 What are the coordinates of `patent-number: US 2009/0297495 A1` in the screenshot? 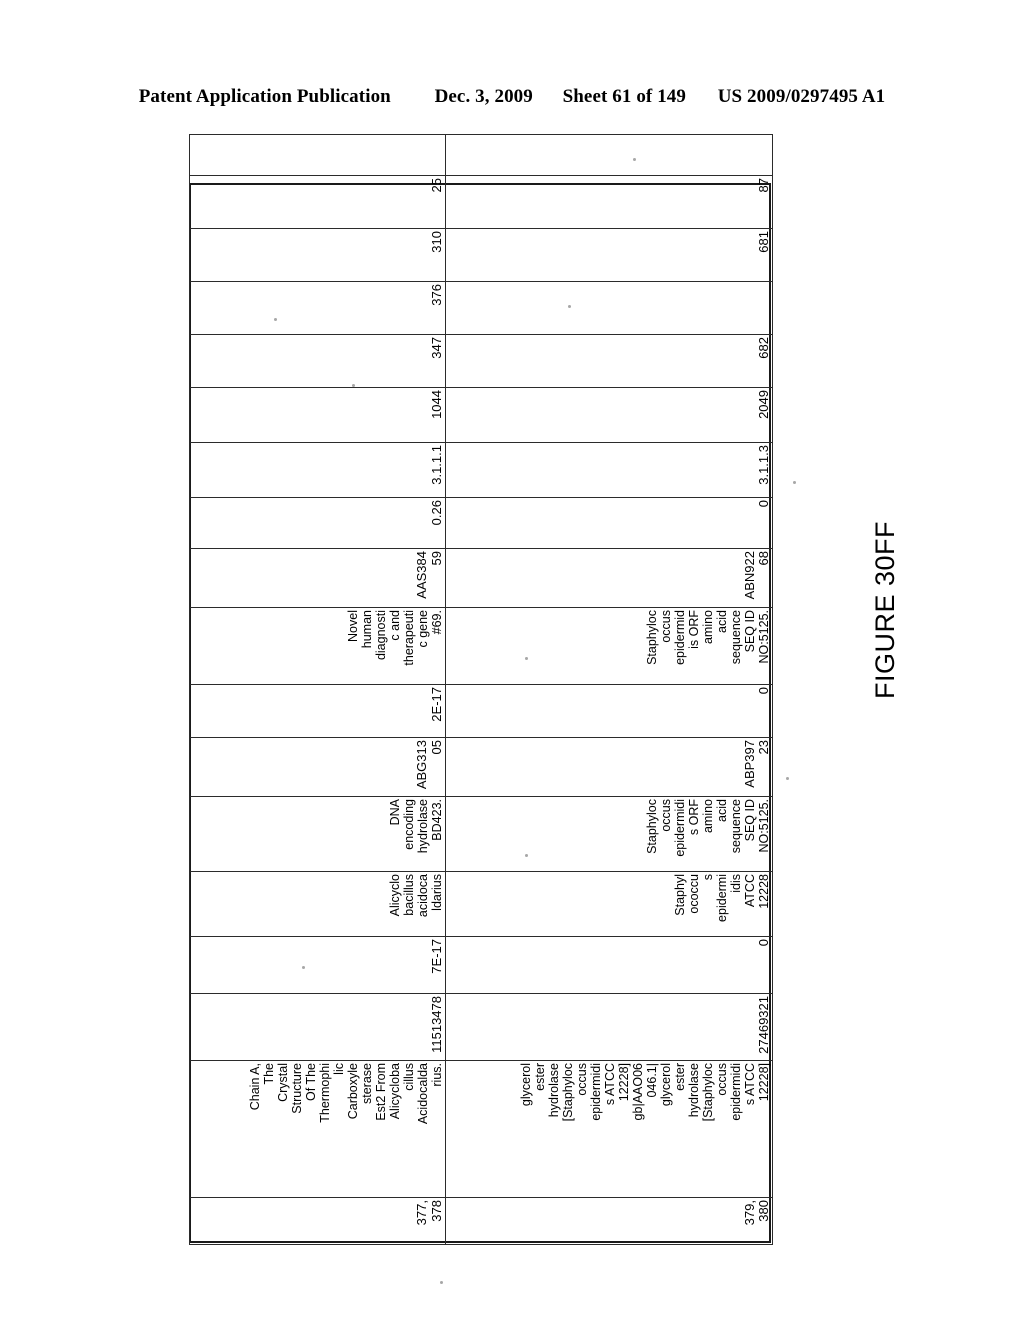 It's located at (801, 96).